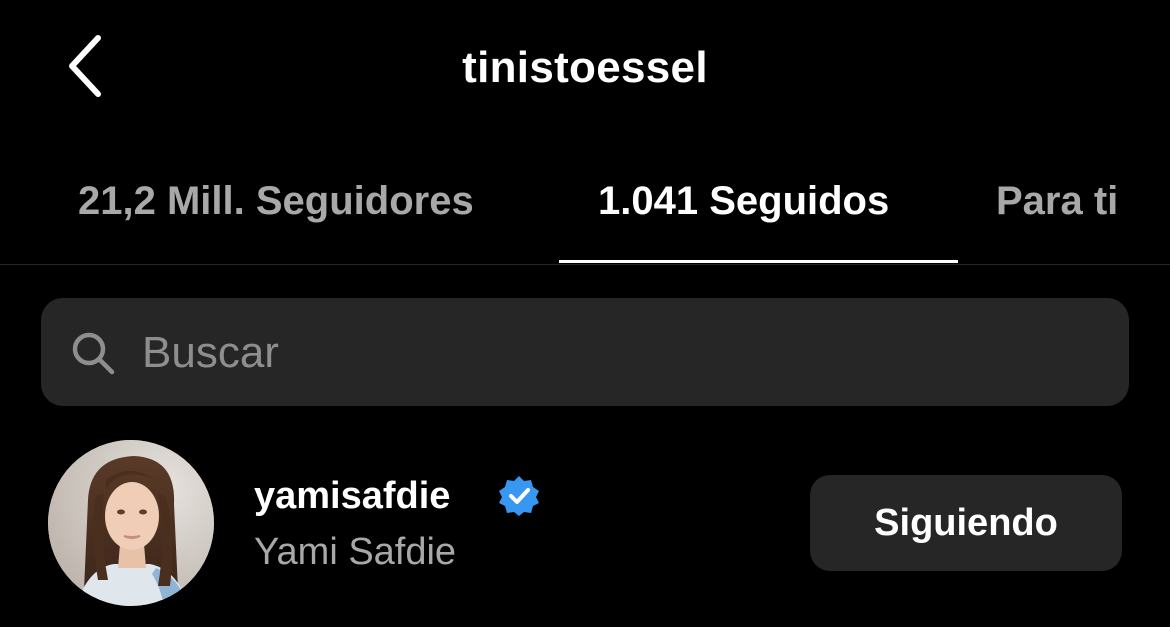 This screenshot has width=1170, height=627. What do you see at coordinates (966, 523) in the screenshot?
I see `following-button: Siguiendo` at bounding box center [966, 523].